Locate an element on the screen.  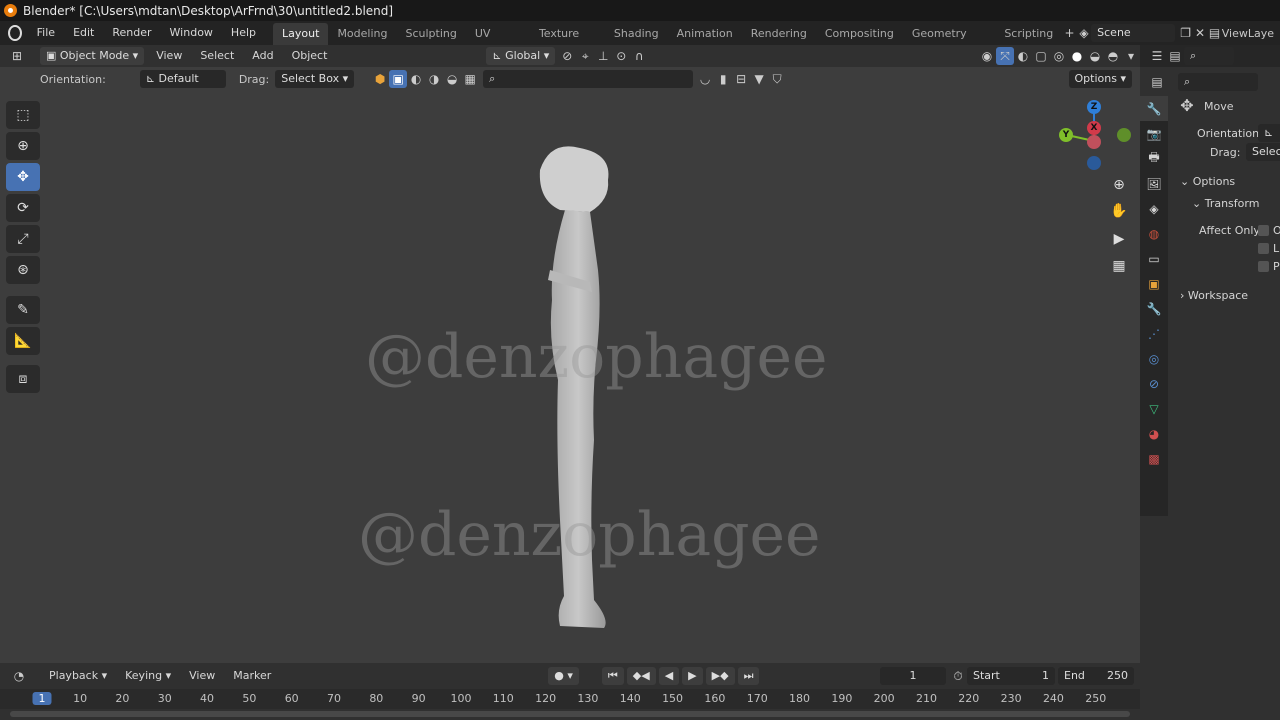
snap-target-icon: ⊥ is located at coordinates (603, 56).